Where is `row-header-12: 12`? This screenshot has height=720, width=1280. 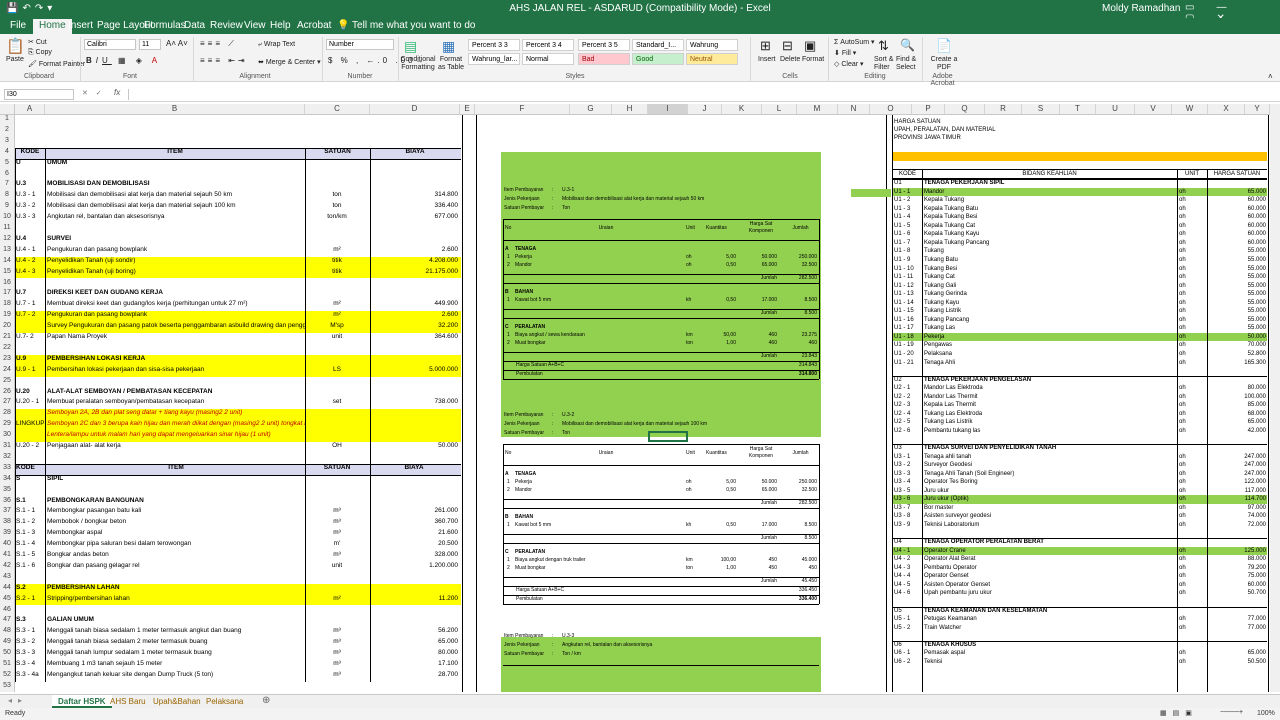 row-header-12: 12 is located at coordinates (7, 238).